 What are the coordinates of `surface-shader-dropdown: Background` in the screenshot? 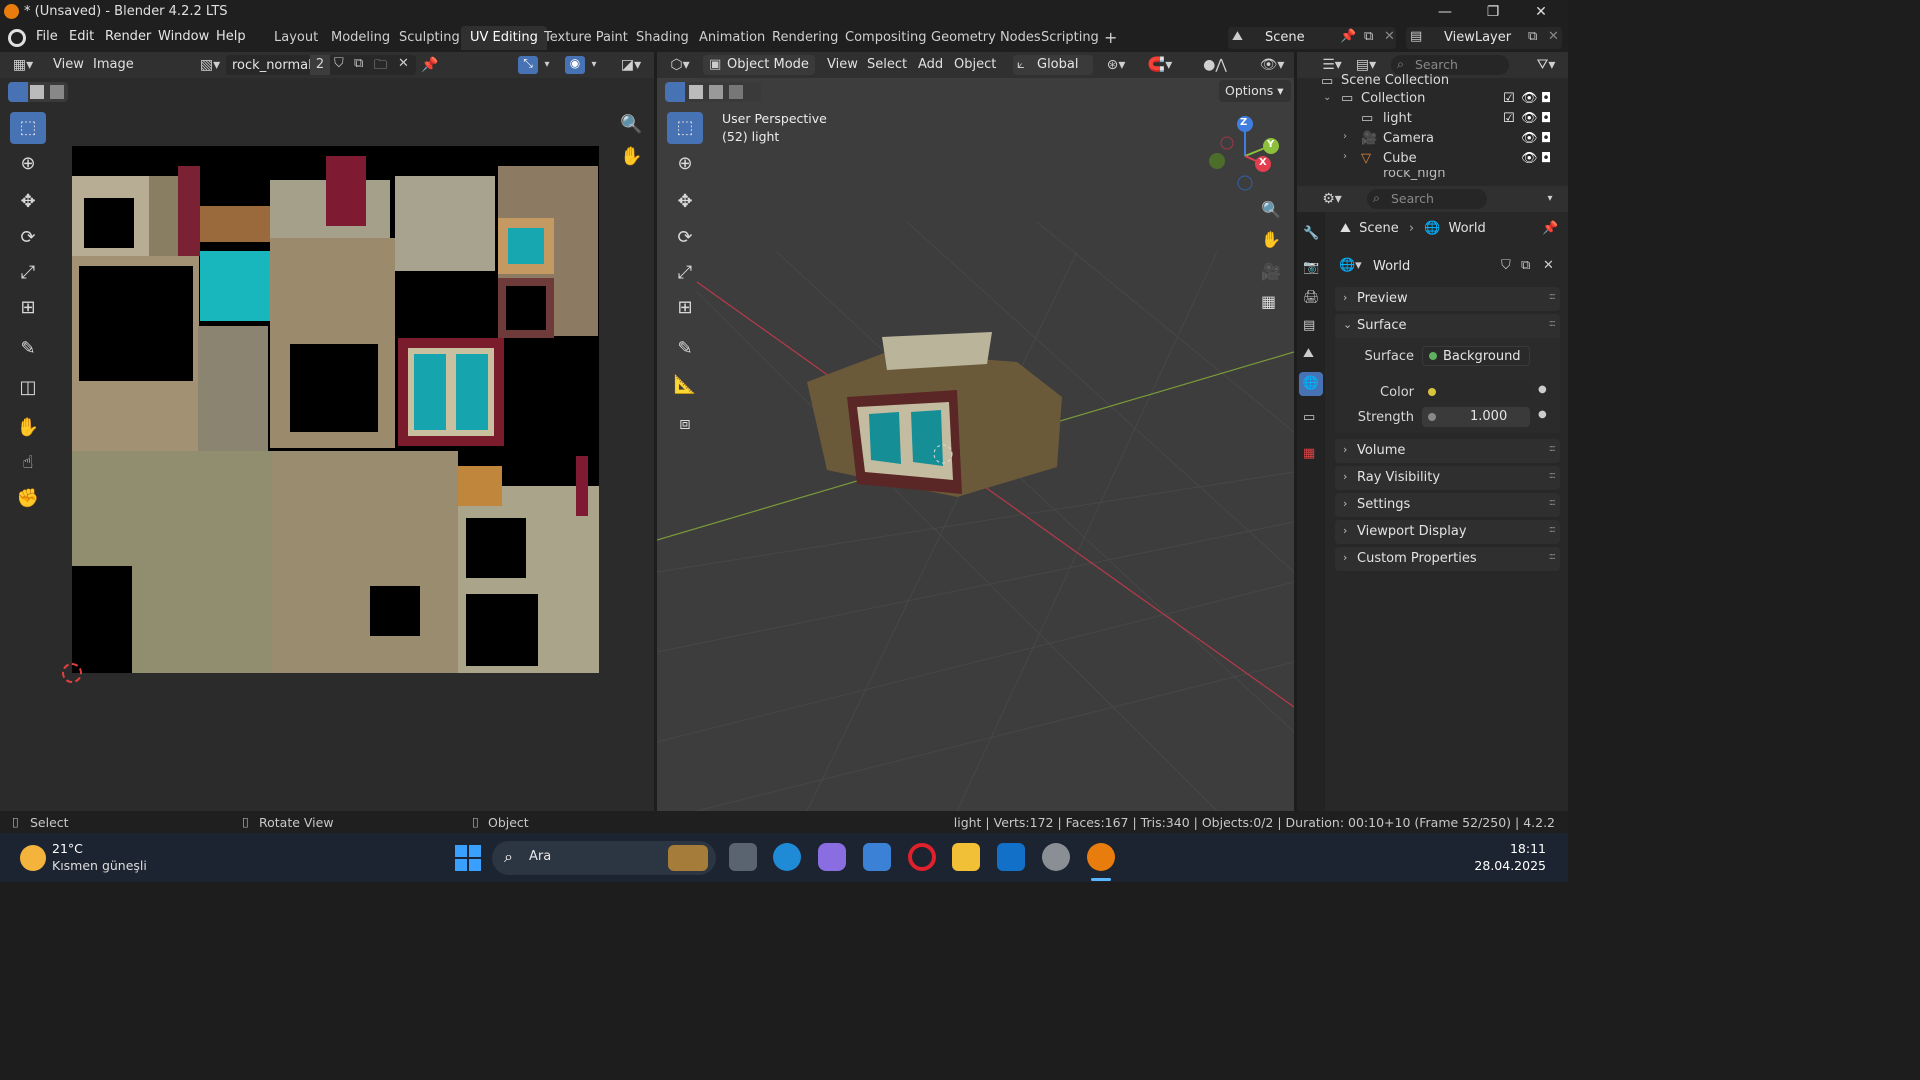 It's located at (1476, 356).